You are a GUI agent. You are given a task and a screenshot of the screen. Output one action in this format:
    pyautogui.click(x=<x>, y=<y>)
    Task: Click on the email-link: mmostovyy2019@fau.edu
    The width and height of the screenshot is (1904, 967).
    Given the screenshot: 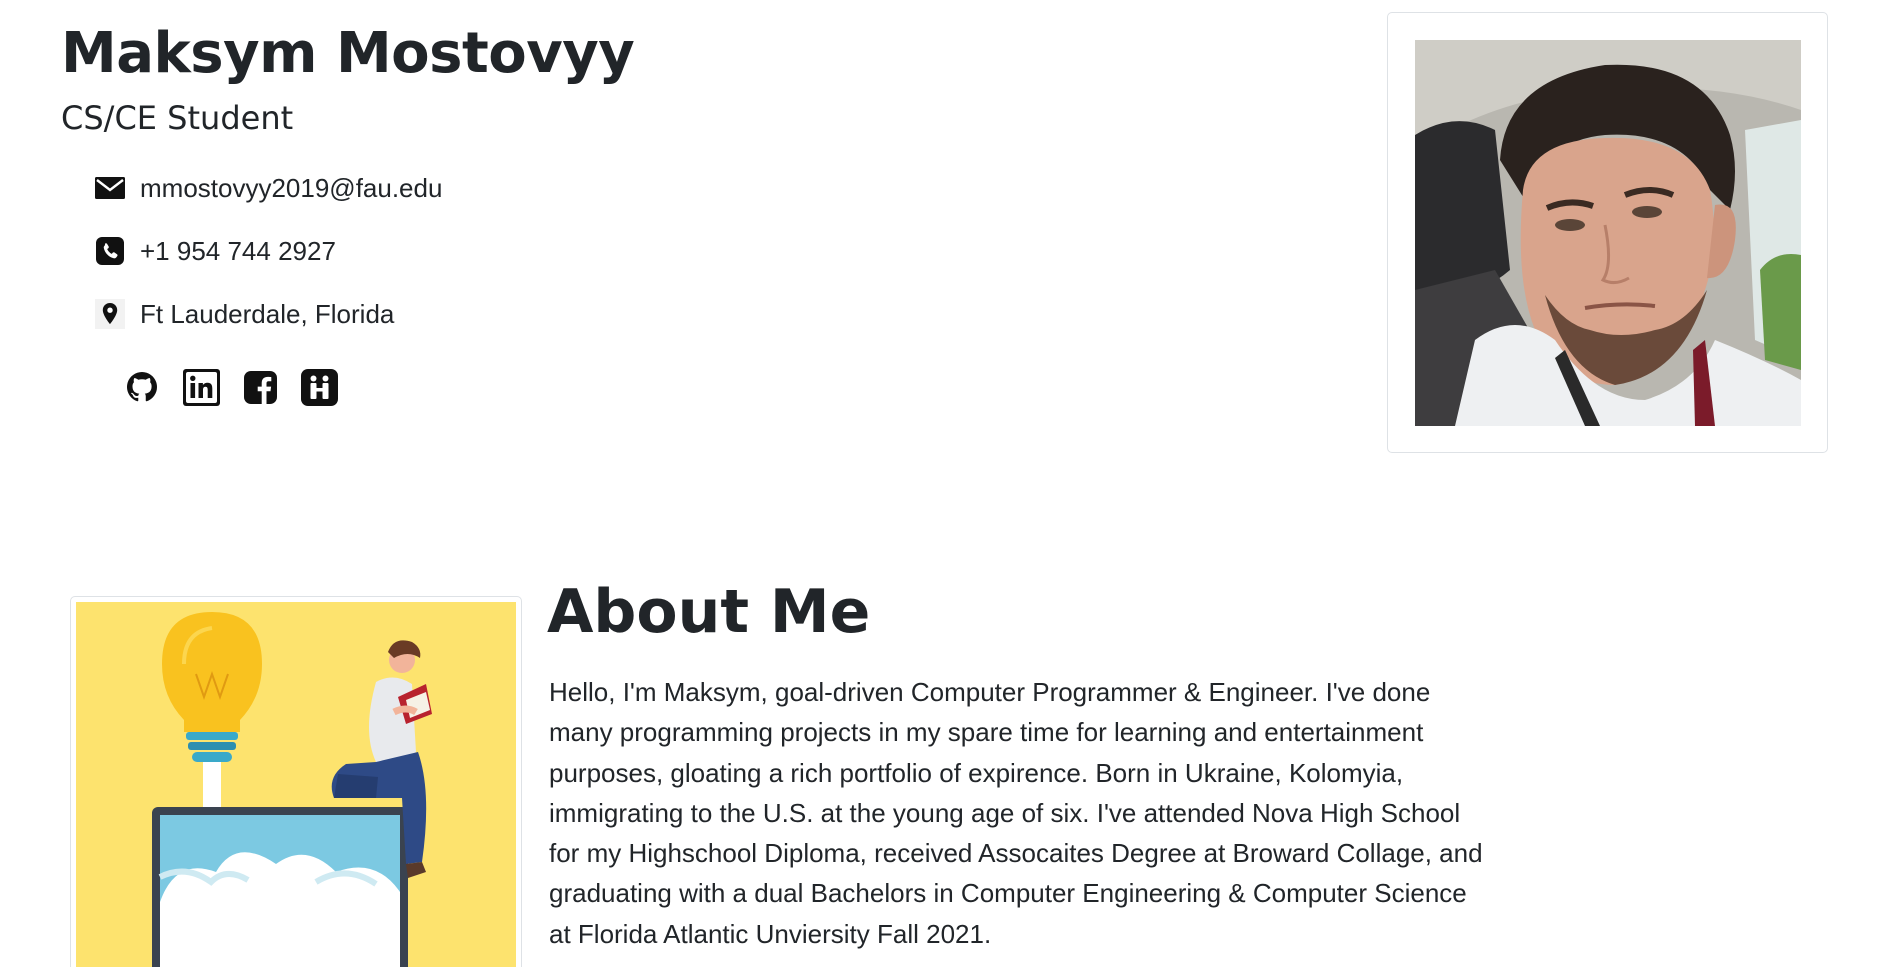 What is the action you would take?
    pyautogui.click(x=291, y=188)
    